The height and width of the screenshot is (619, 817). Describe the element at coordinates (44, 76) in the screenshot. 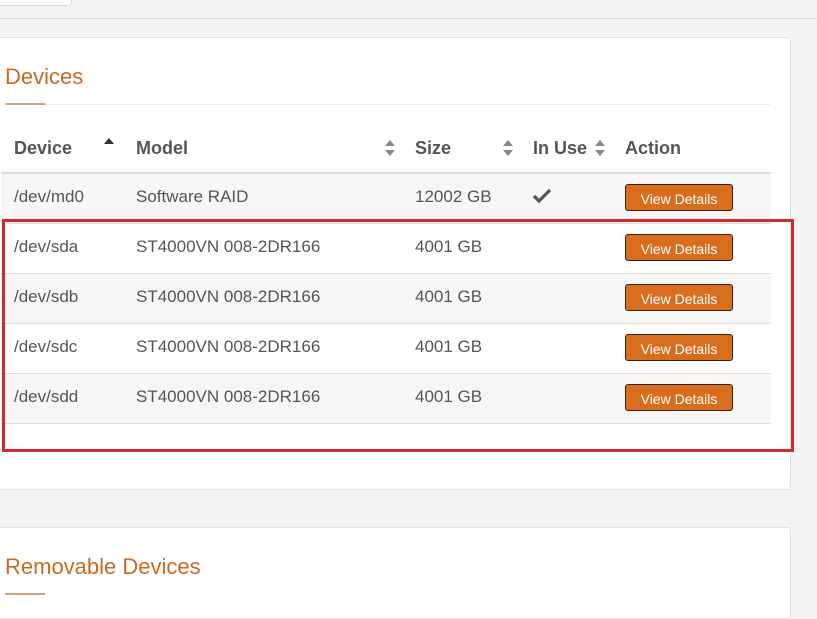

I see `devices-panel-title: Devices` at that location.